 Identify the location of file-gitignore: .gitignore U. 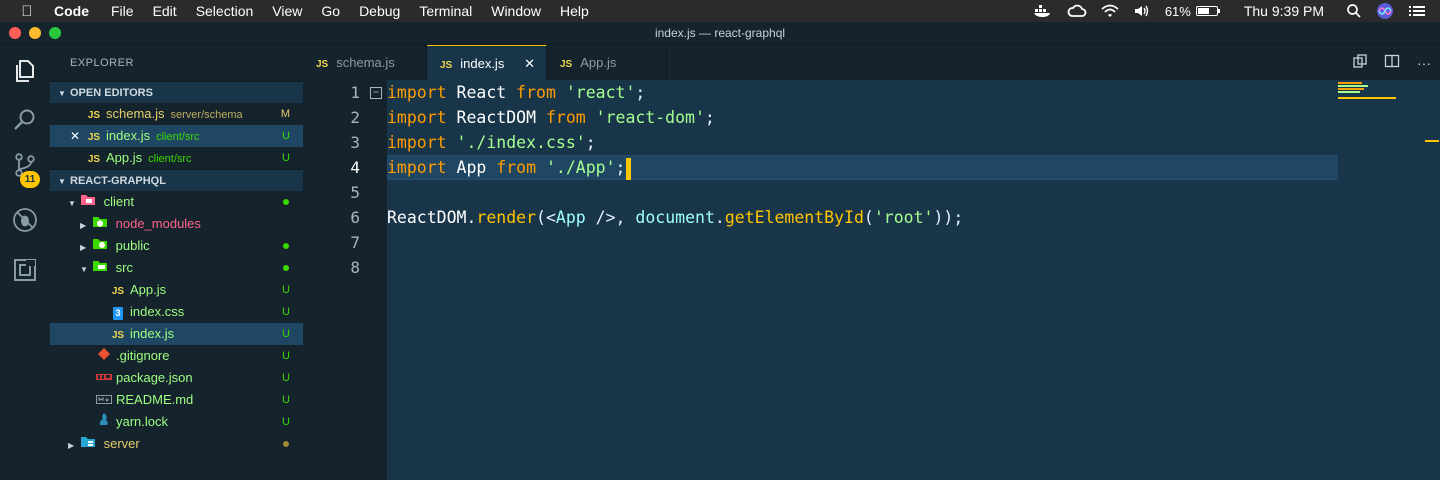
(176, 356).